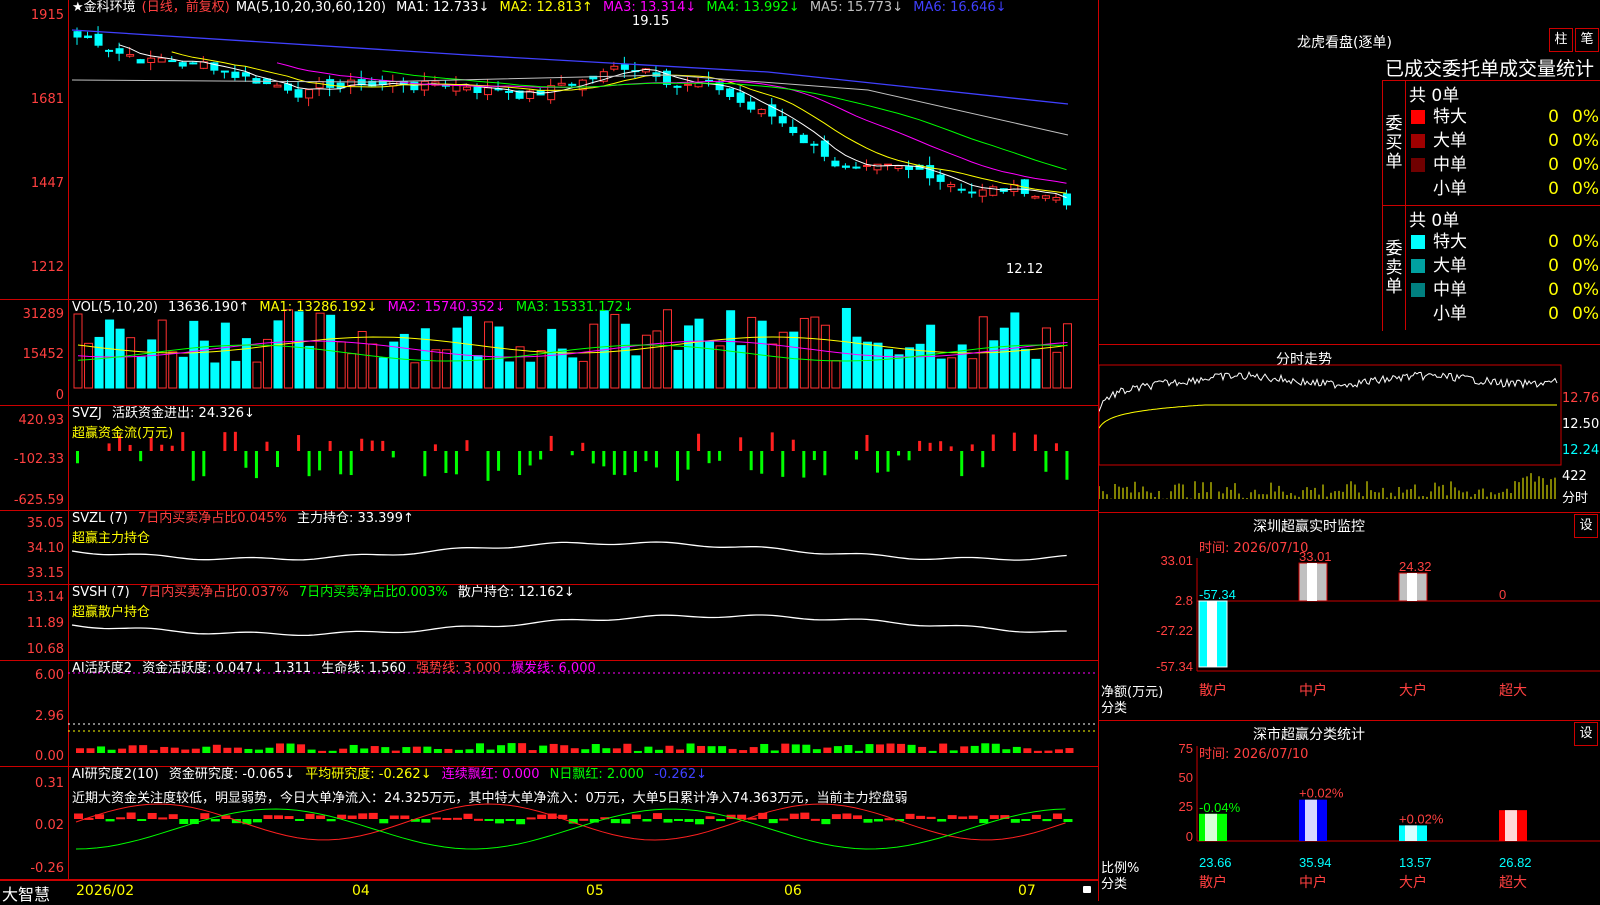 This screenshot has height=905, width=1600. I want to click on longhu-tabs: 已成交委托单成交量统计, so click(1489, 67).